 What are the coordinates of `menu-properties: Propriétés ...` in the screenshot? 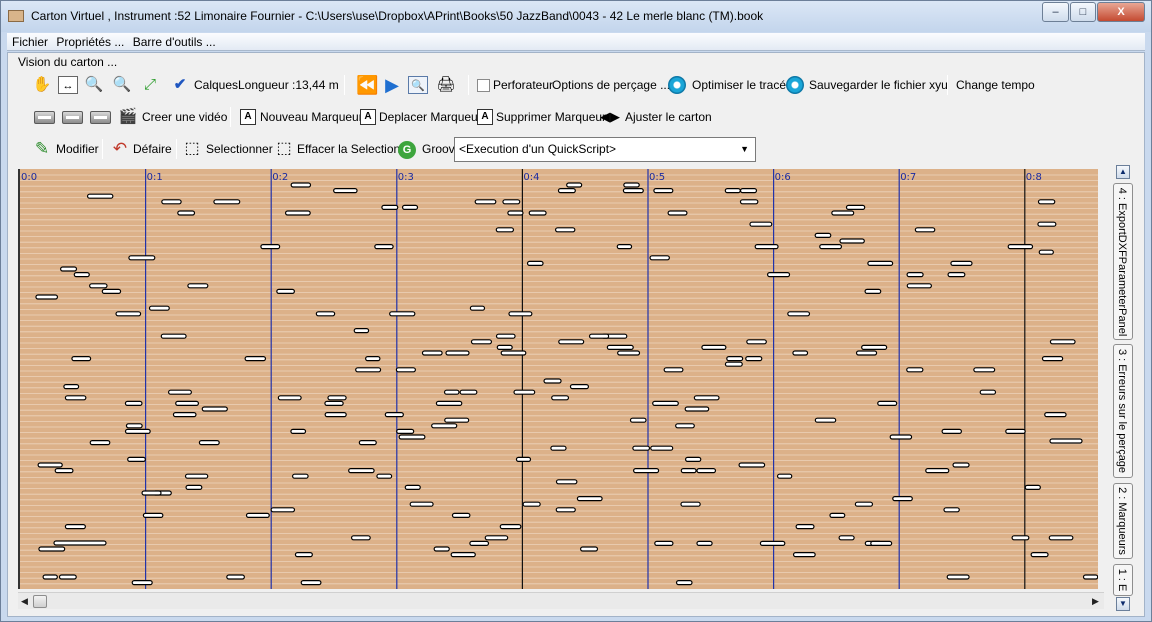 It's located at (90, 42).